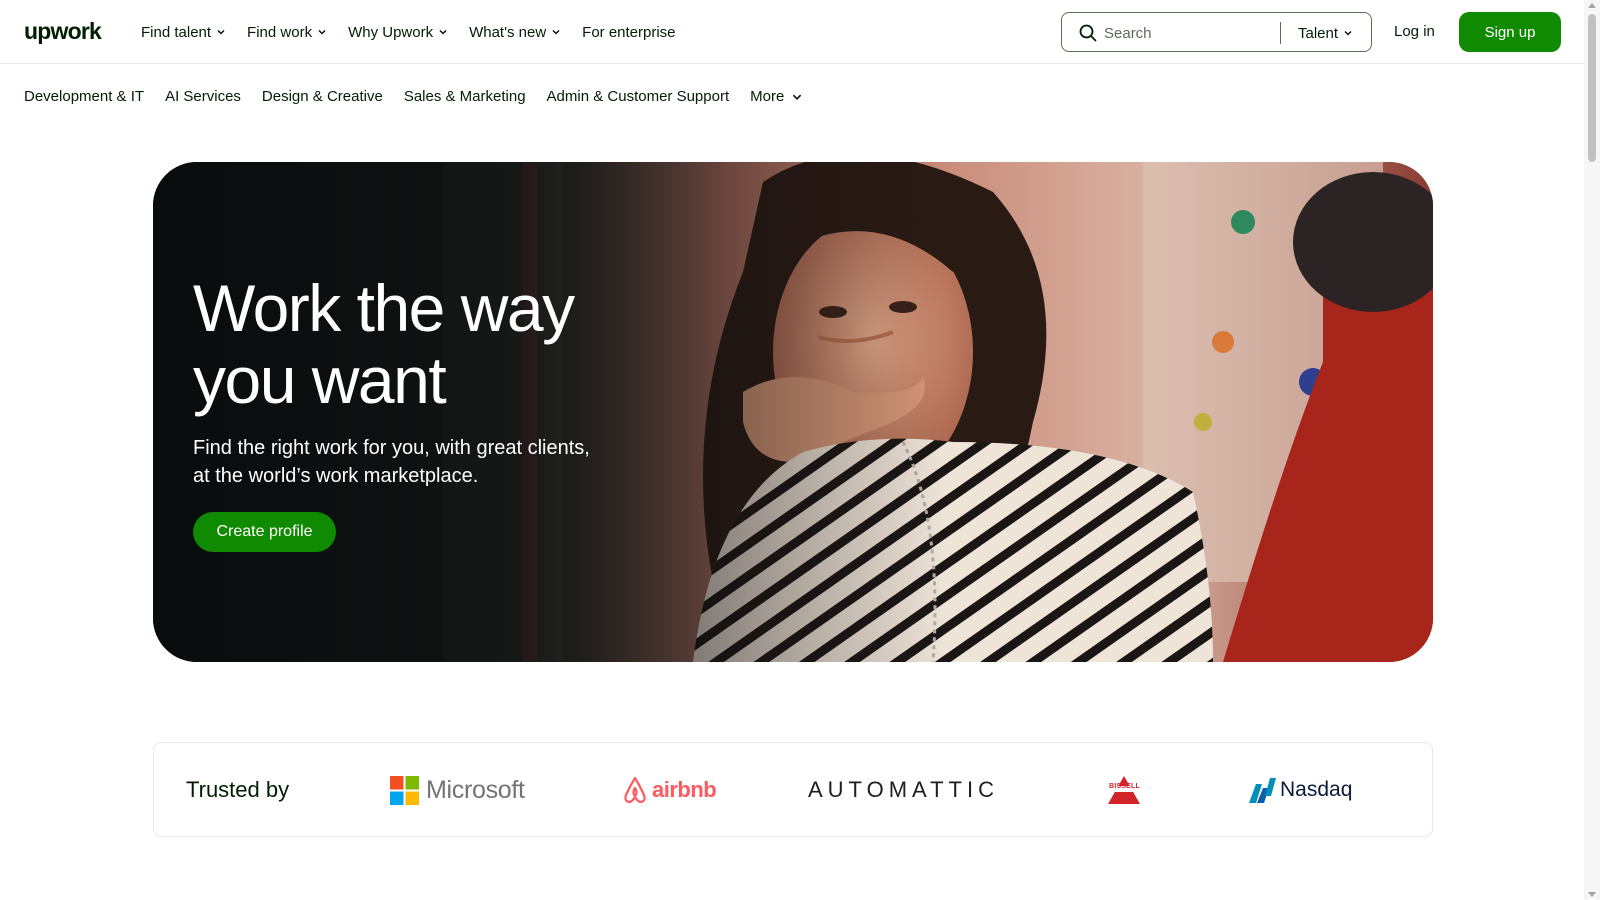 The width and height of the screenshot is (1600, 900). Describe the element at coordinates (1262, 790) in the screenshot. I see `nasdaq-icon` at that location.